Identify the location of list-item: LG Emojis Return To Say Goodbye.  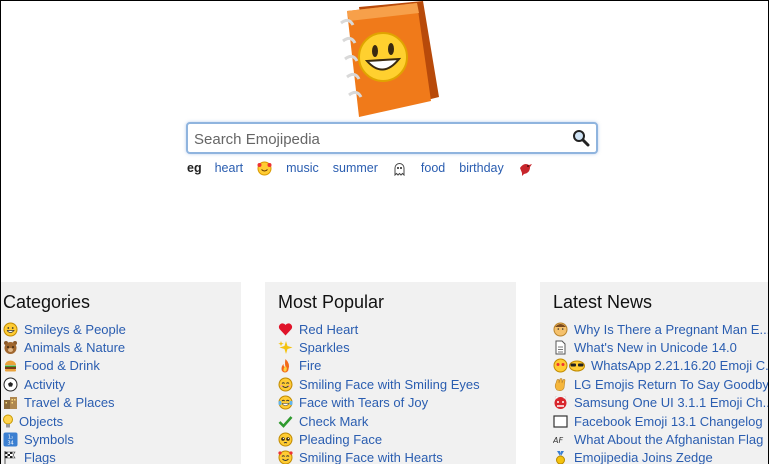
(660, 384).